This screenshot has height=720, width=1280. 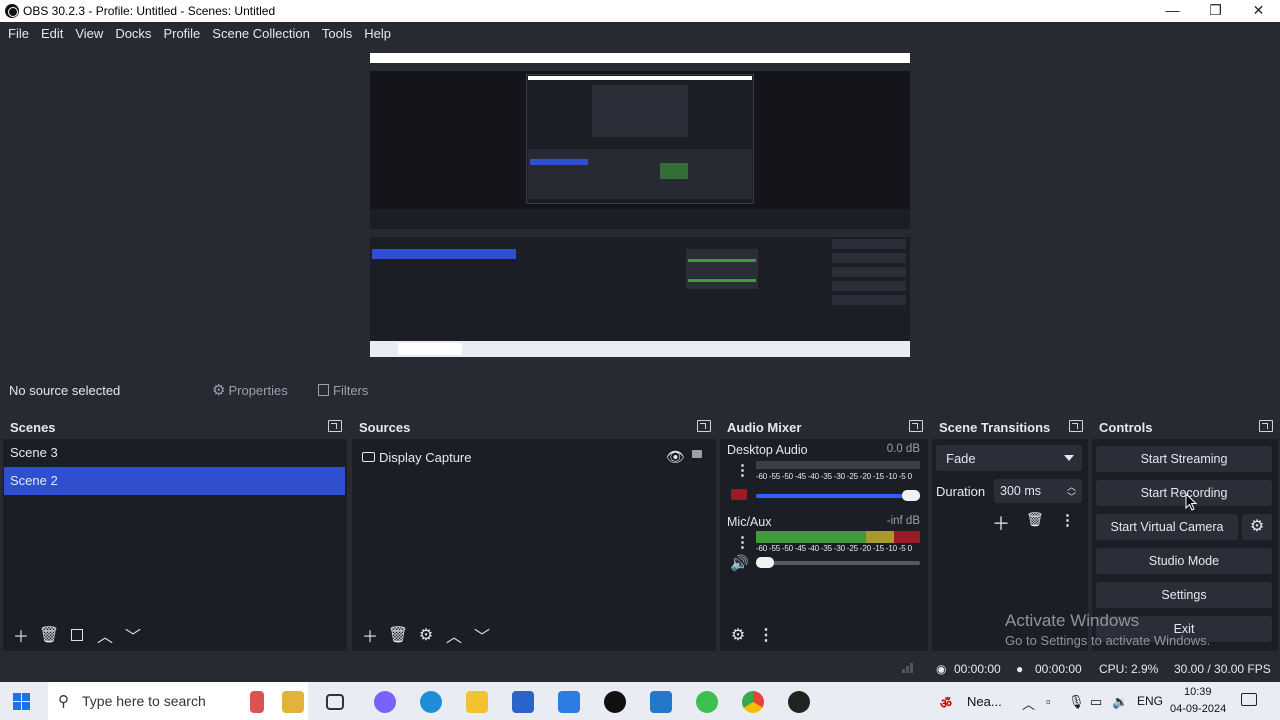 I want to click on microsoft-store-icon, so click(x=523, y=702).